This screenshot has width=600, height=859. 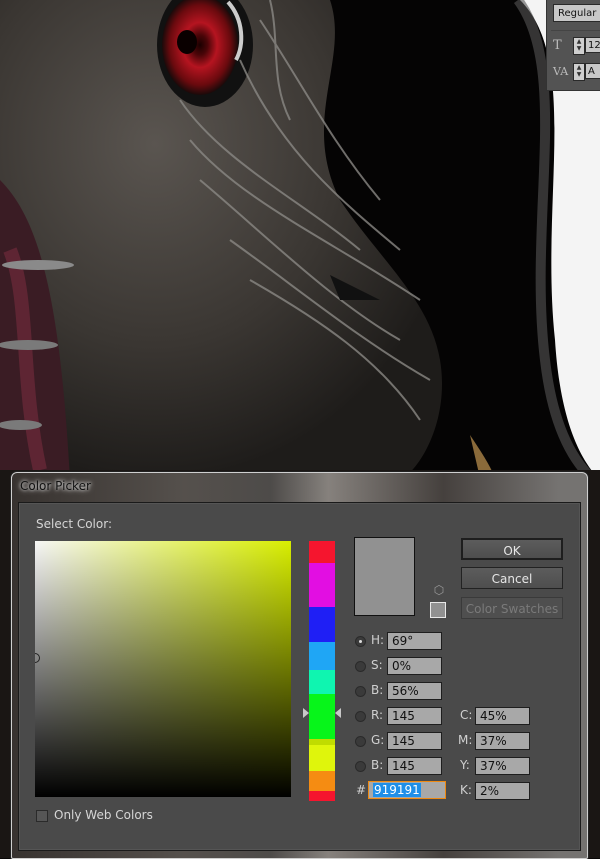 I want to click on color-field-brightness-layer, so click(x=163, y=669).